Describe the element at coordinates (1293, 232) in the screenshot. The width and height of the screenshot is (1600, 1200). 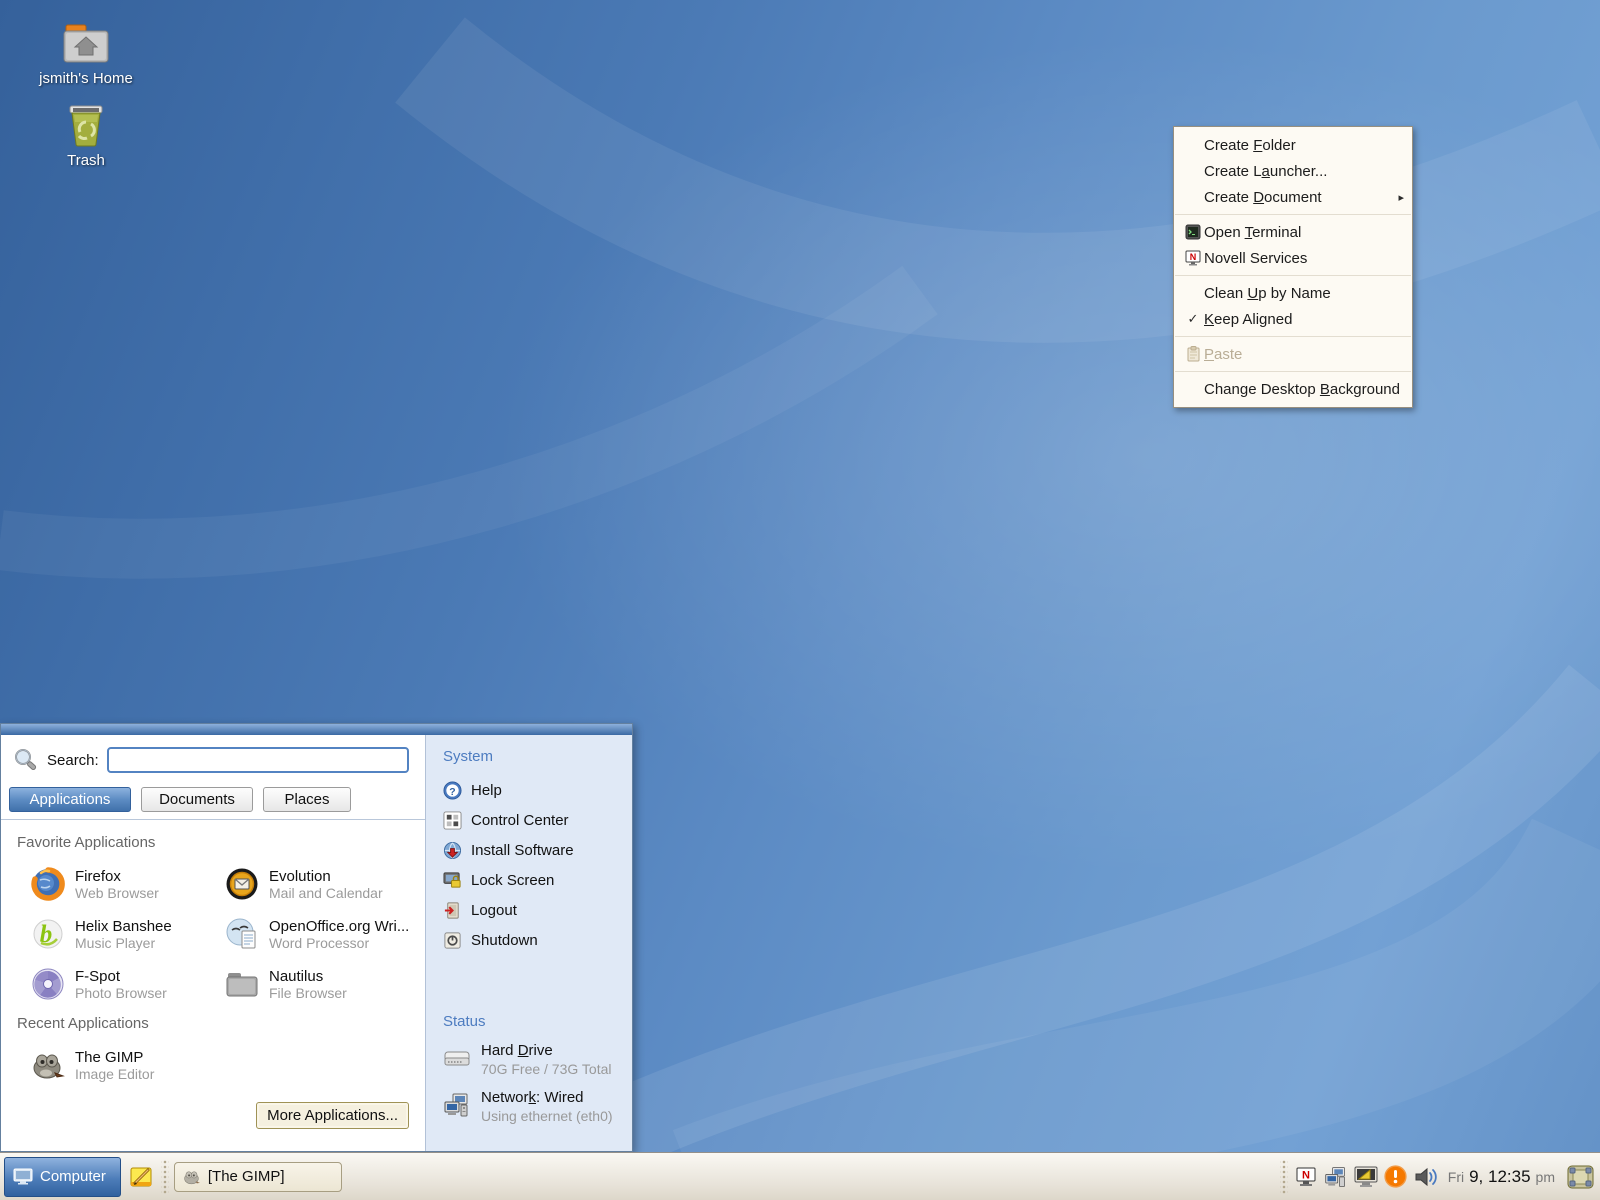
I see `menu-item-open-terminal: Open Terminal` at that location.